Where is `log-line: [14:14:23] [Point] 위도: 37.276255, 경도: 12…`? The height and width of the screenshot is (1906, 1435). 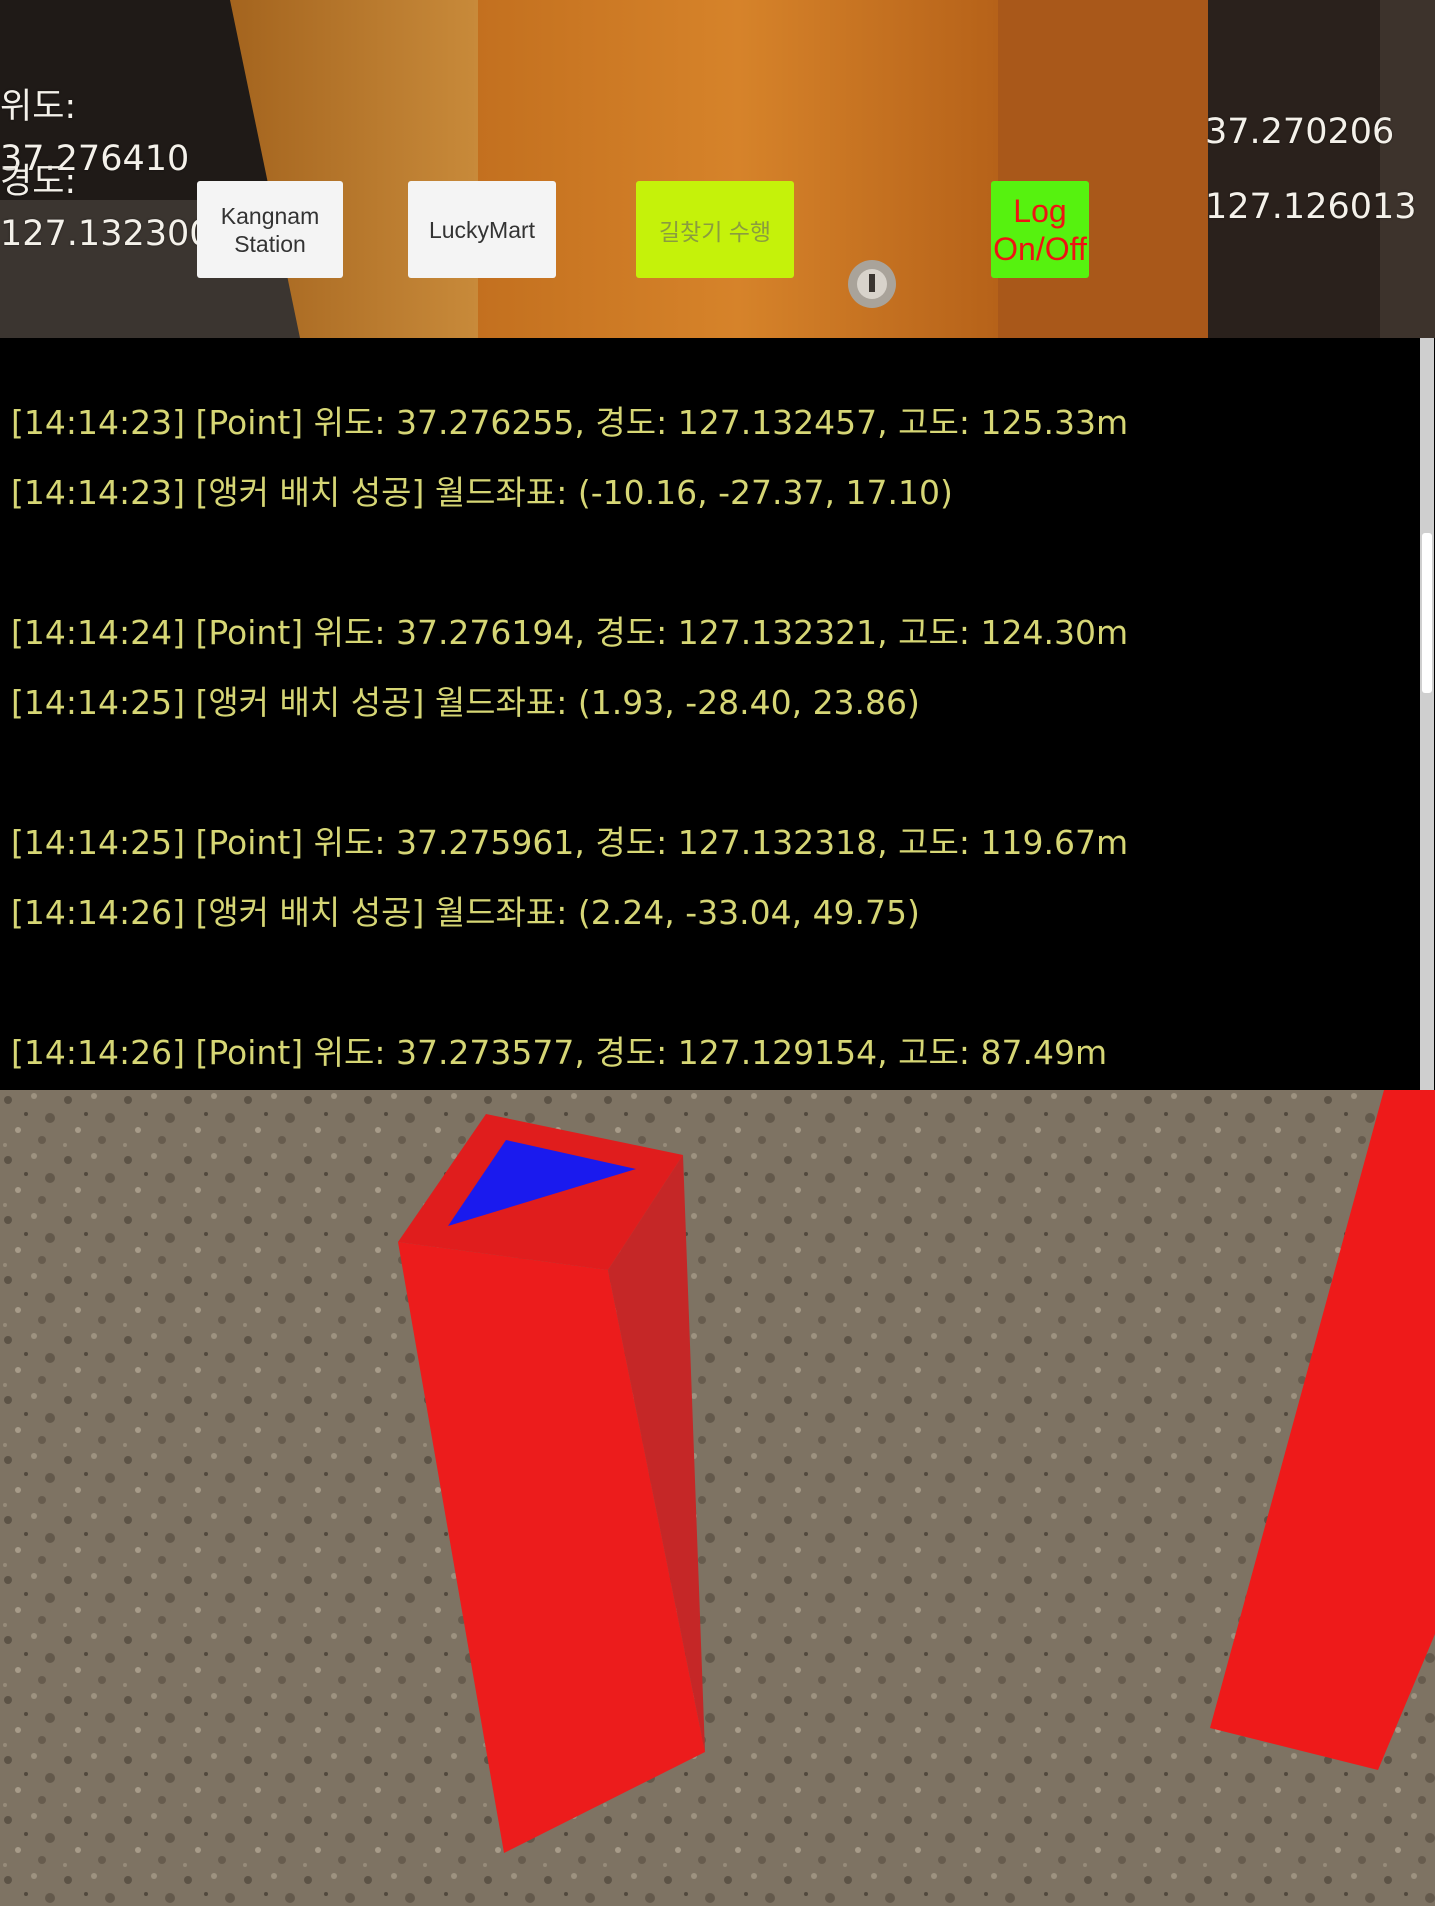 log-line: [14:14:23] [Point] 위도: 37.276255, 경도: 12… is located at coordinates (570, 422).